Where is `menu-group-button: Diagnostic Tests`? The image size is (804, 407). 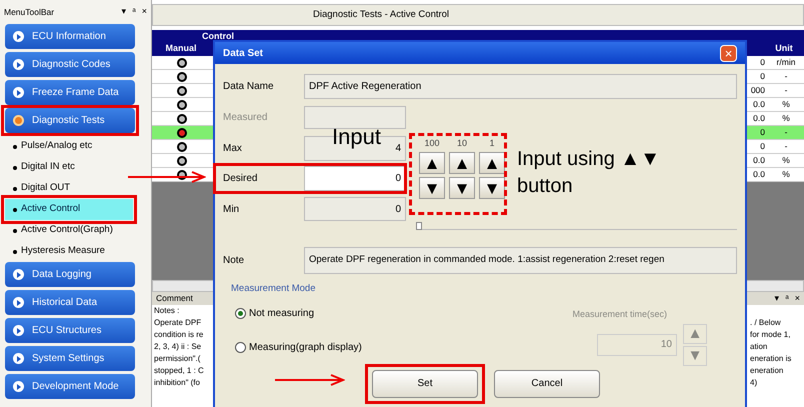
menu-group-button: Diagnostic Tests is located at coordinates (70, 120).